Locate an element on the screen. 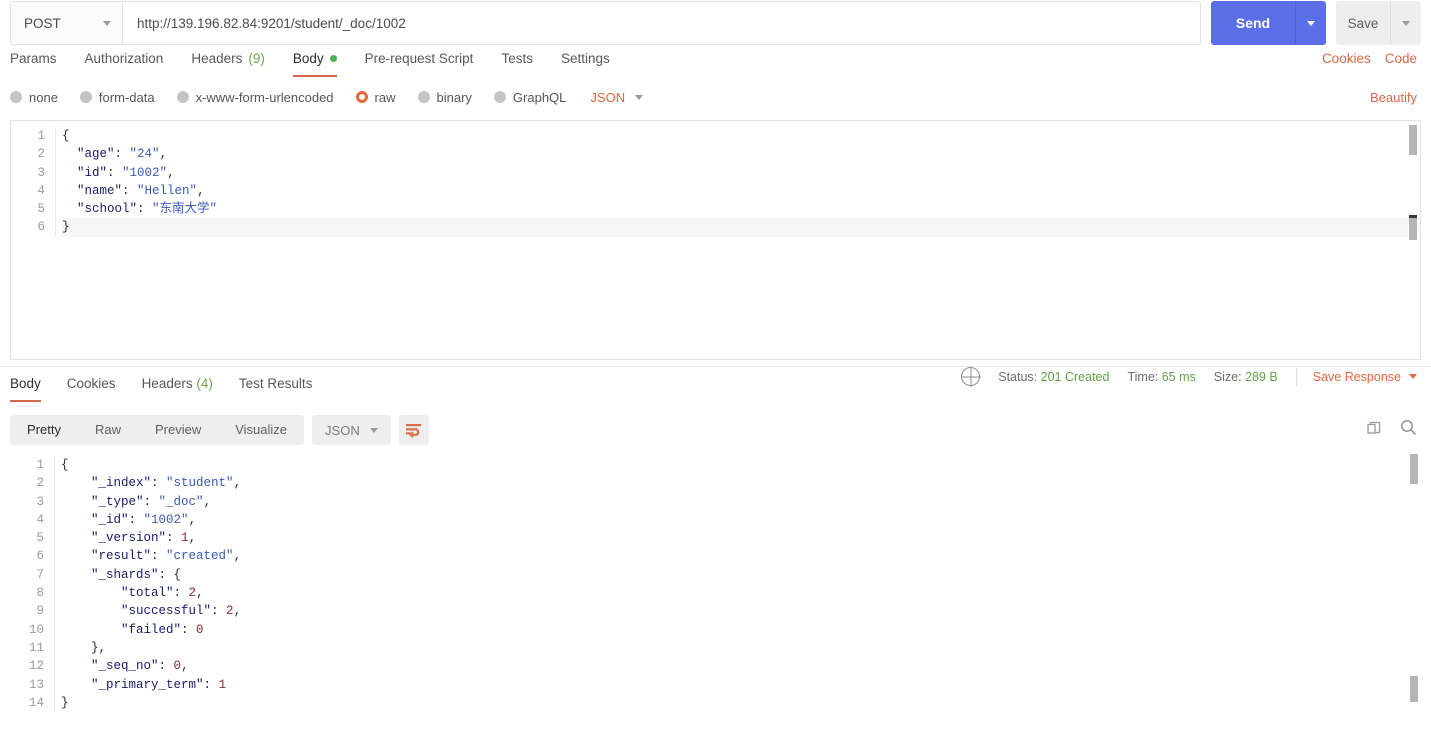  send-options-button is located at coordinates (1310, 23).